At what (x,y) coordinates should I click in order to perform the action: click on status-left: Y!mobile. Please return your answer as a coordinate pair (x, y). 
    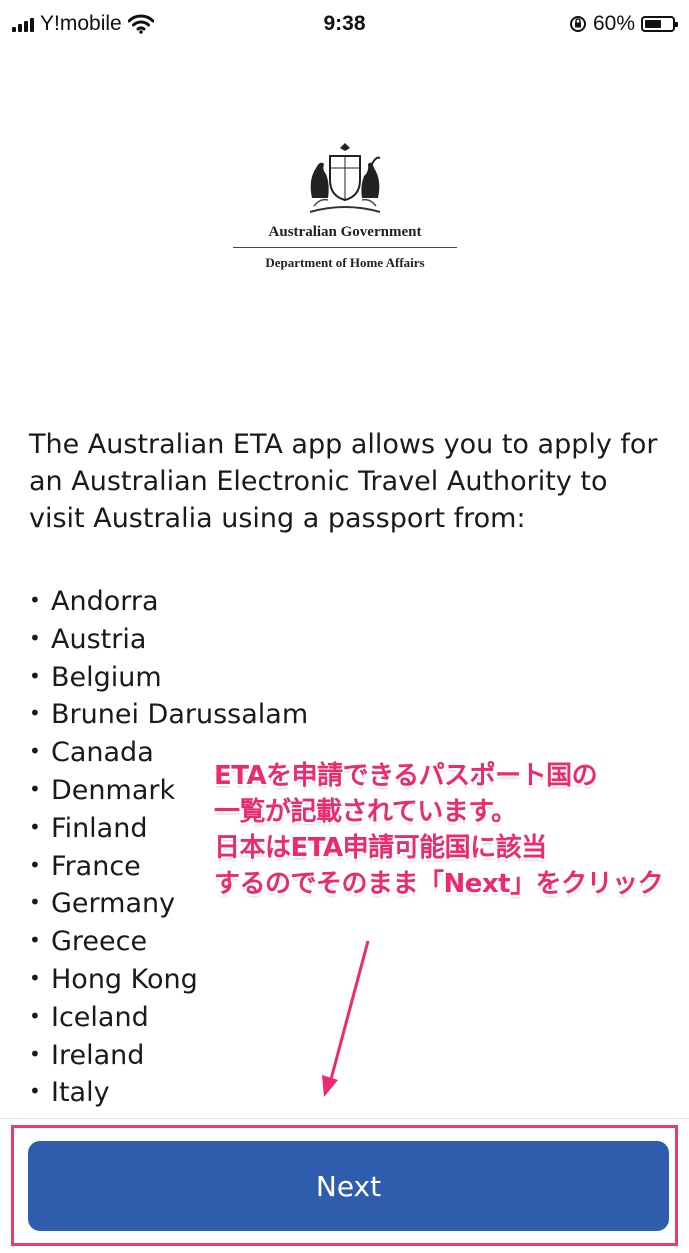
    Looking at the image, I should click on (83, 24).